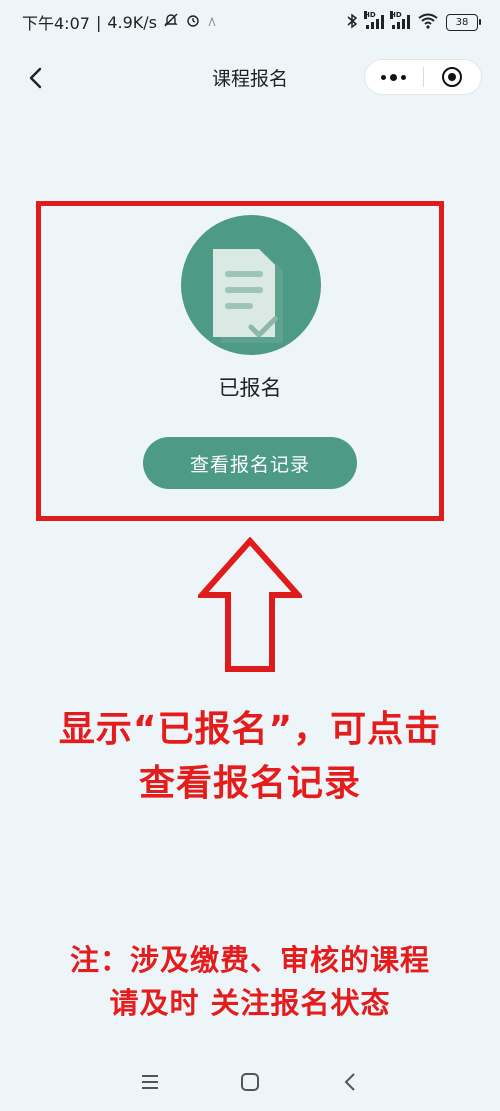 The image size is (500, 1111). What do you see at coordinates (352, 22) in the screenshot?
I see `bluetooth-icon` at bounding box center [352, 22].